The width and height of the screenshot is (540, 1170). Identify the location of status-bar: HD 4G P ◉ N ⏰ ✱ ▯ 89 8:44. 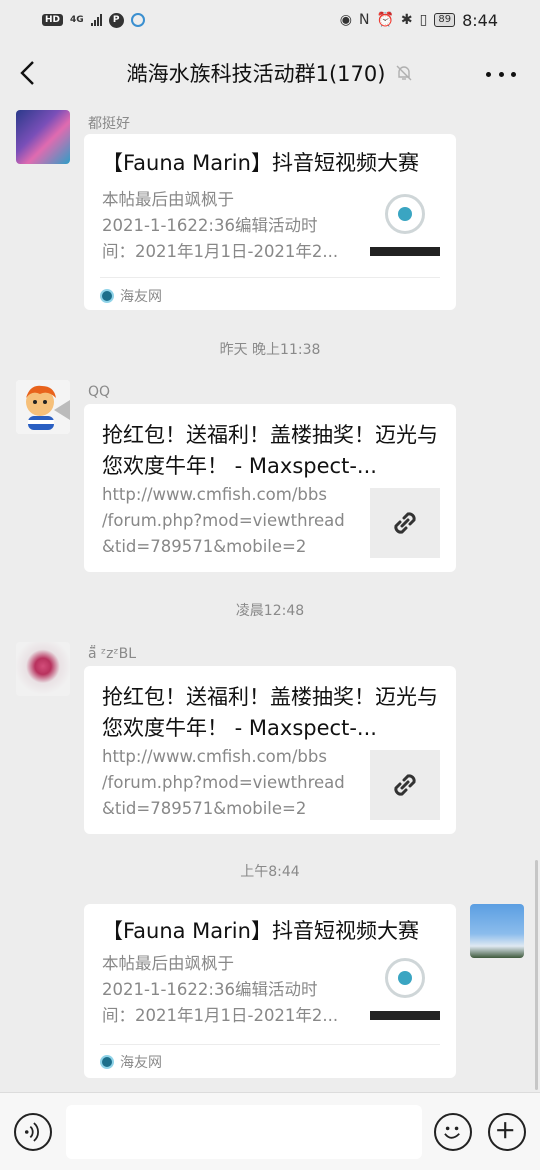
(270, 20).